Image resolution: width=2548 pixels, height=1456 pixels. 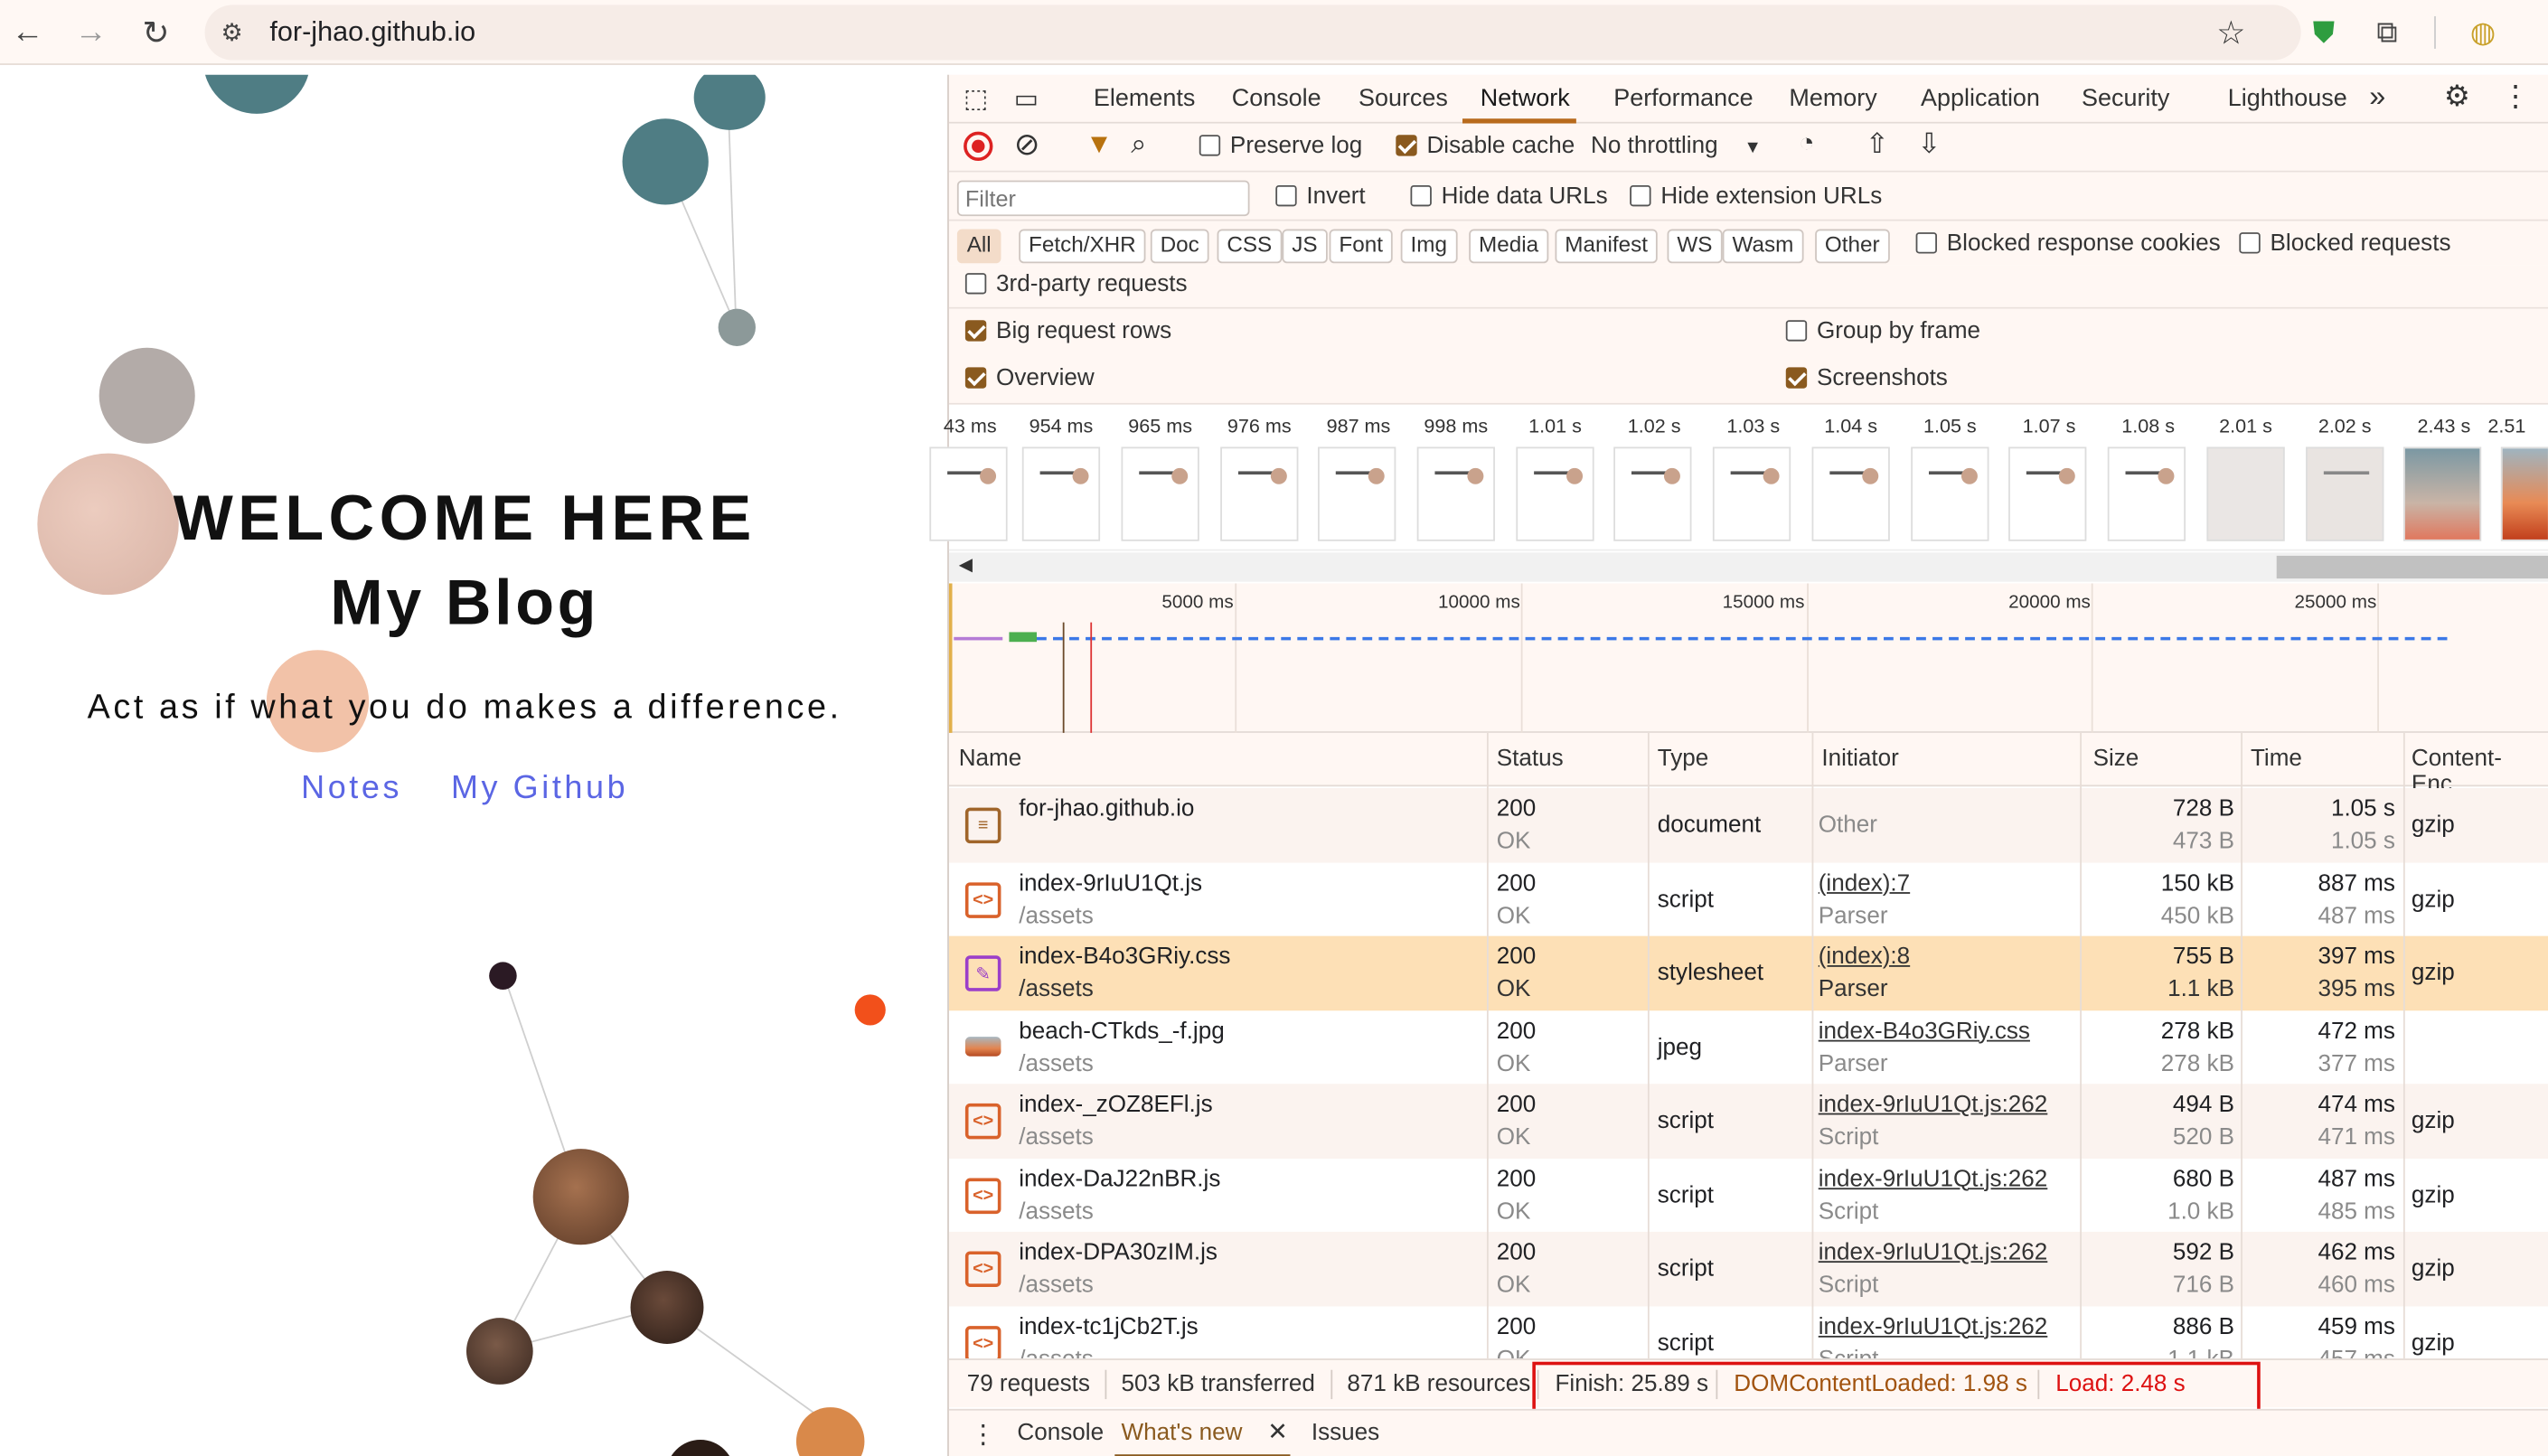 What do you see at coordinates (1756, 197) in the screenshot?
I see `hide-extension-urls-checkbox: Hide extension URLs` at bounding box center [1756, 197].